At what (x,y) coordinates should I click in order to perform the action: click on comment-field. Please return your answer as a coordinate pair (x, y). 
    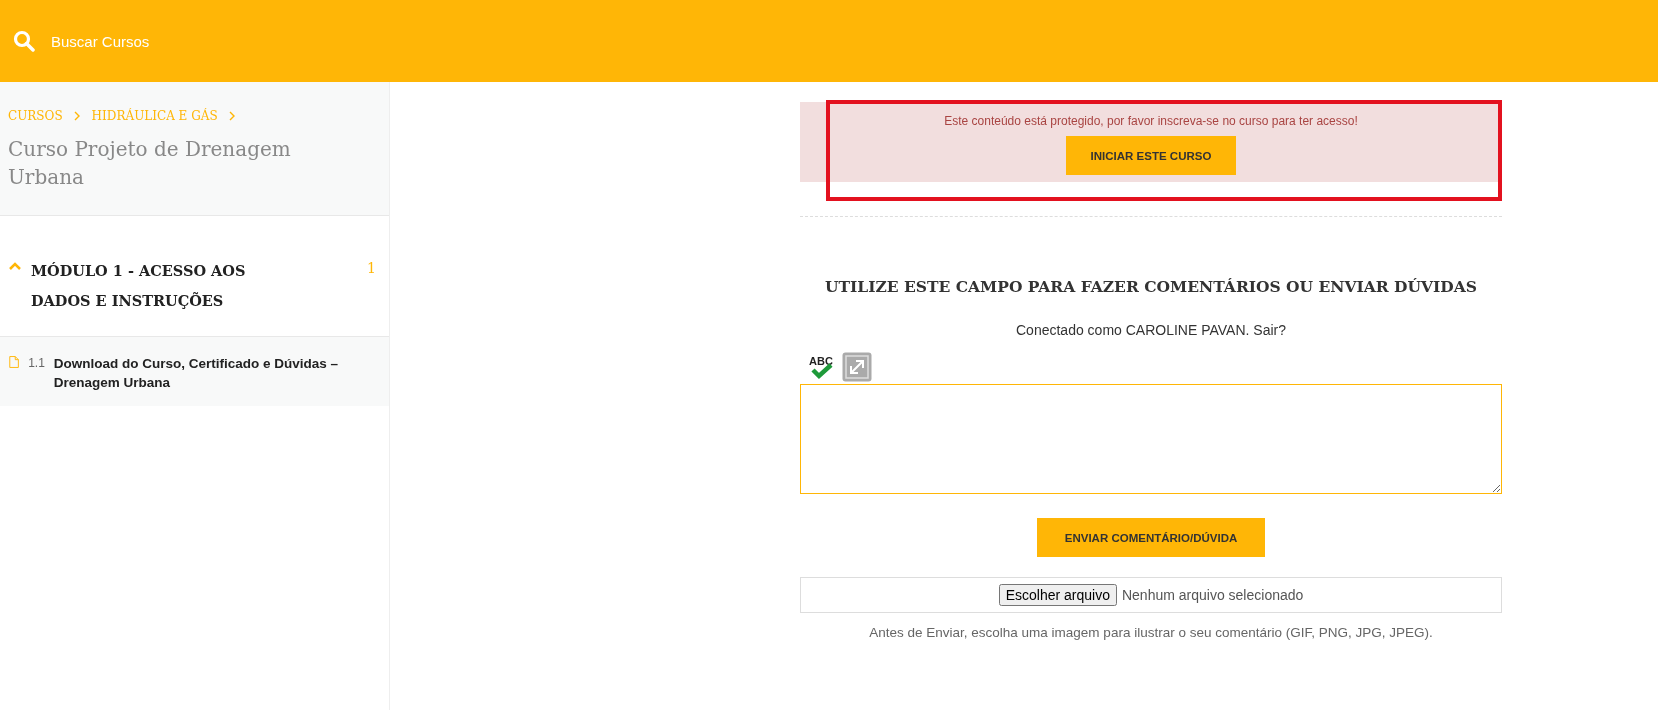
    Looking at the image, I should click on (1151, 439).